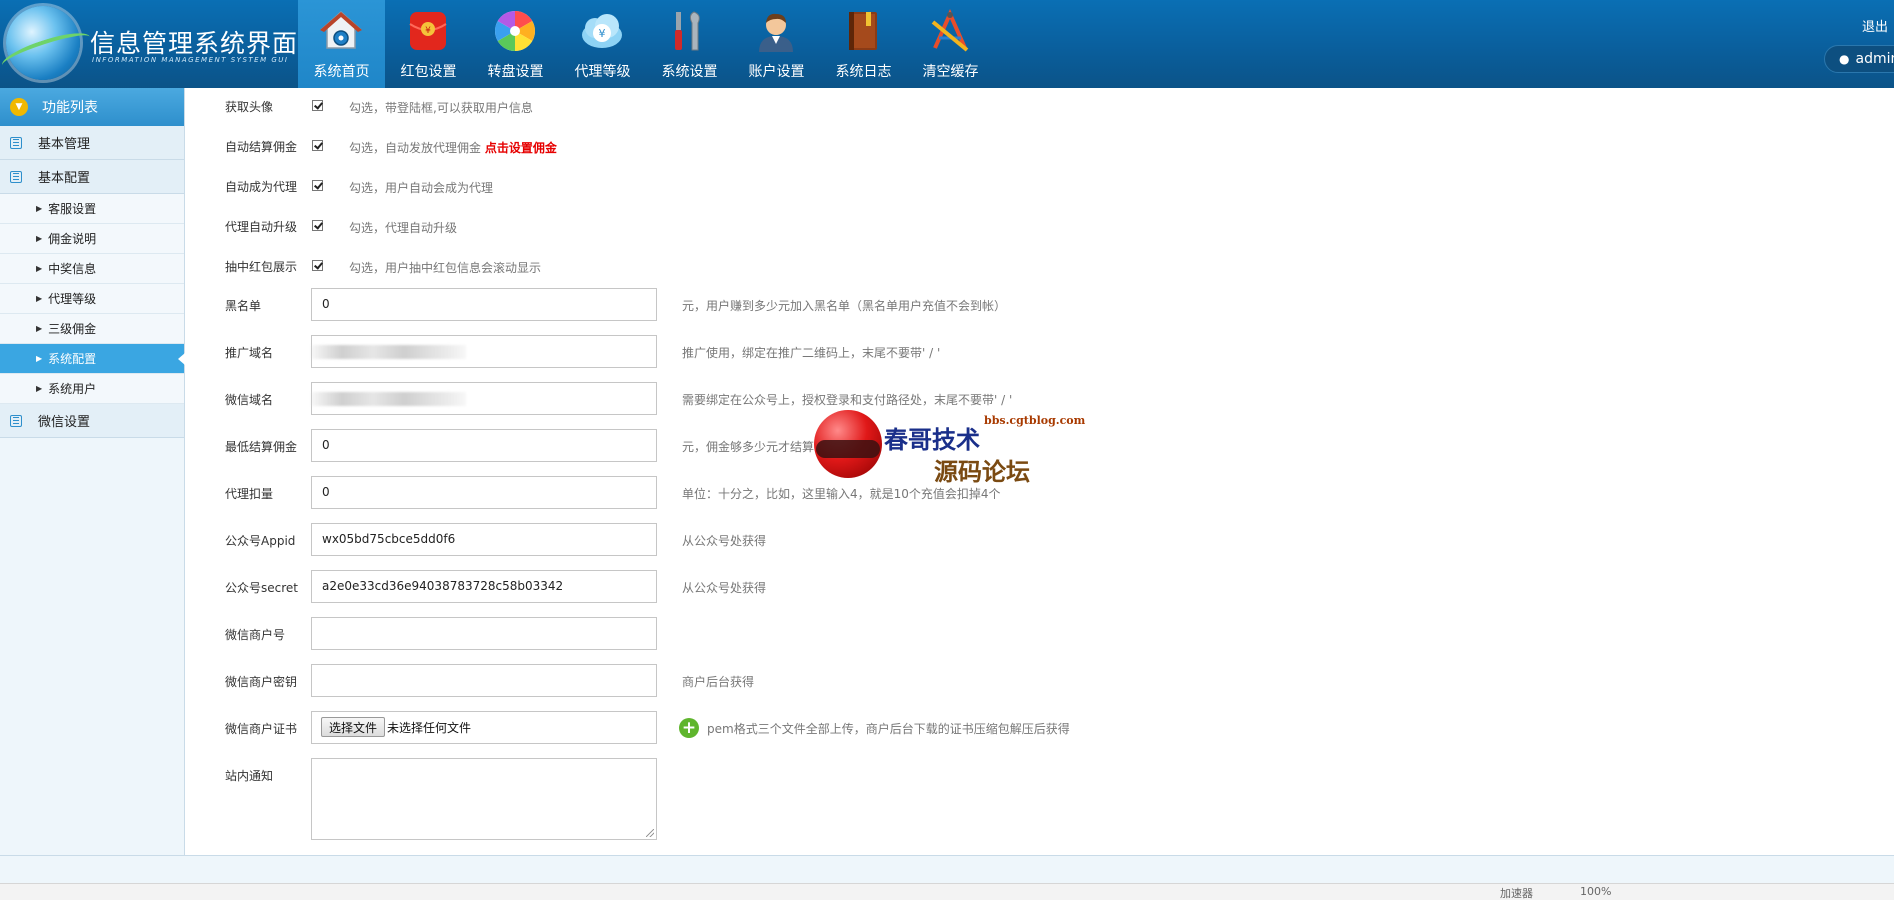  I want to click on field-label: 推广域名, so click(249, 353).